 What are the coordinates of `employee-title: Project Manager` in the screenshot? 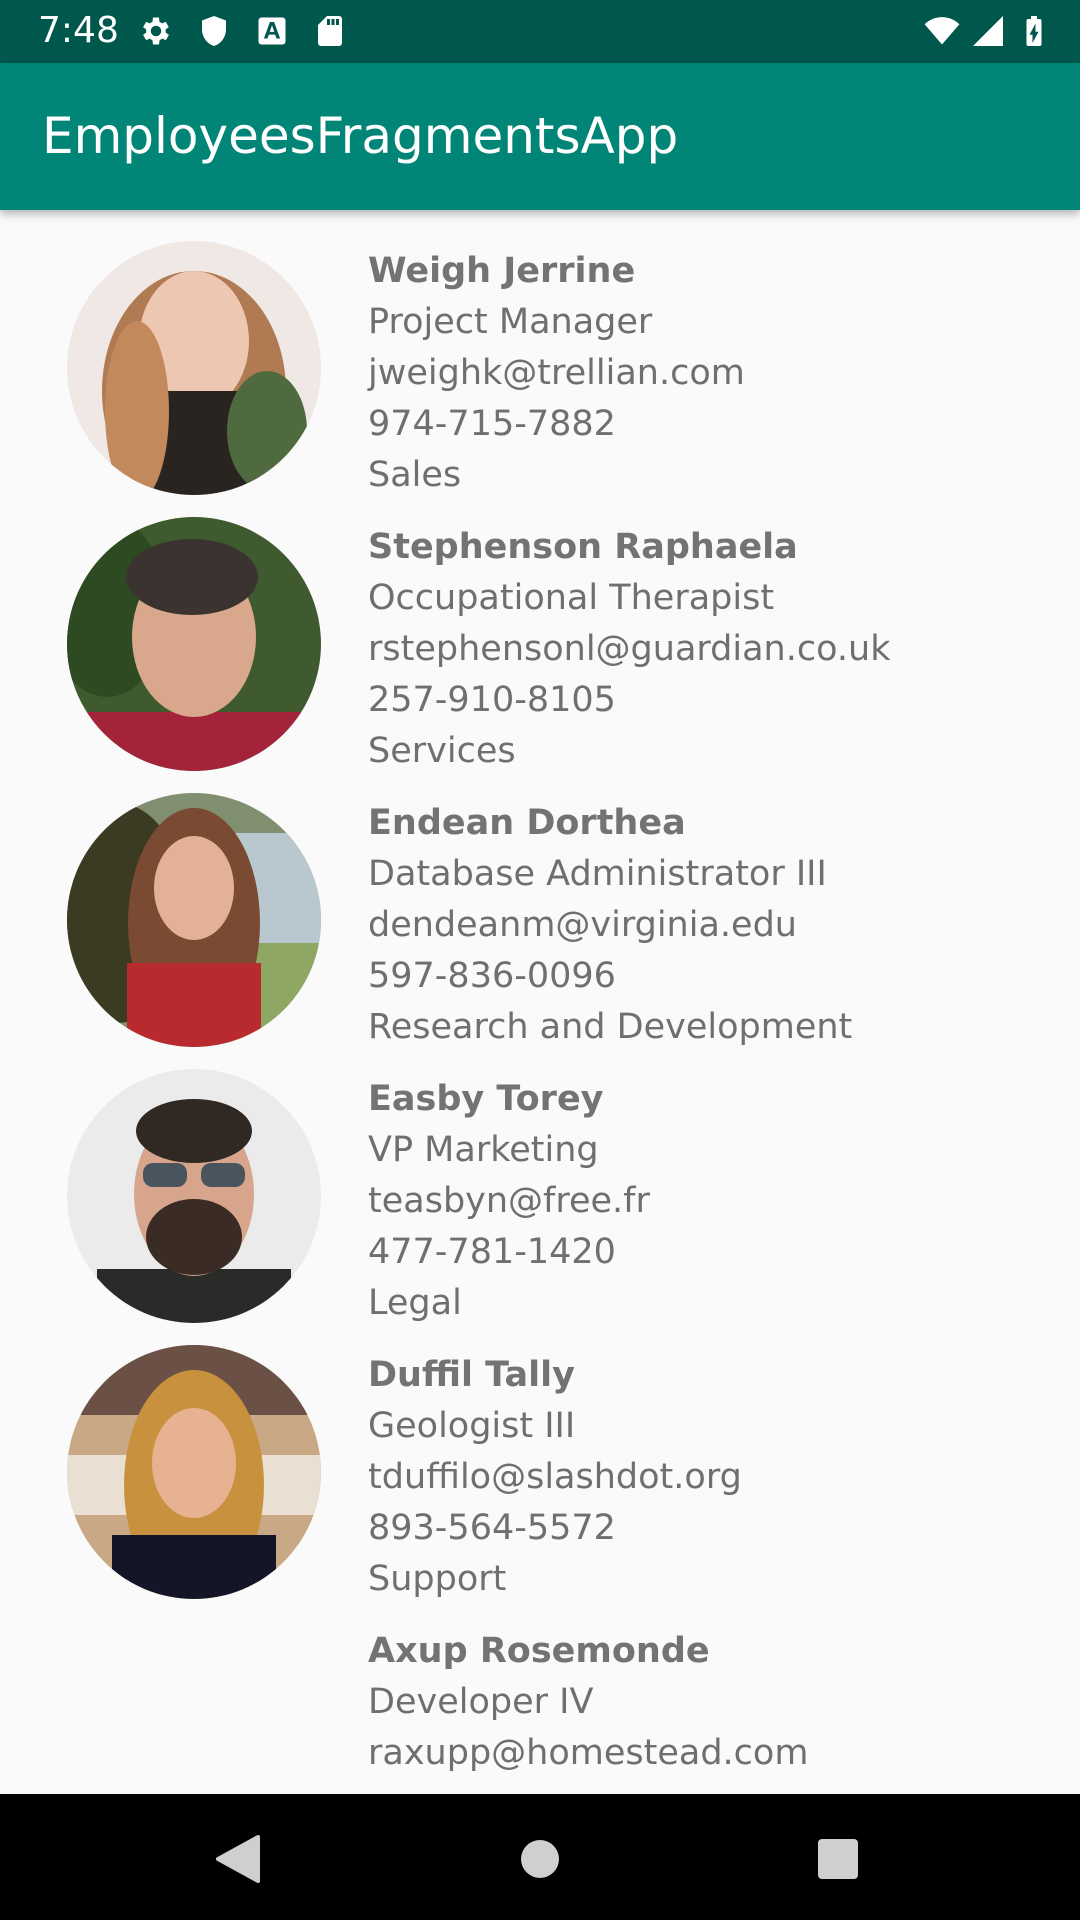 It's located at (510, 322).